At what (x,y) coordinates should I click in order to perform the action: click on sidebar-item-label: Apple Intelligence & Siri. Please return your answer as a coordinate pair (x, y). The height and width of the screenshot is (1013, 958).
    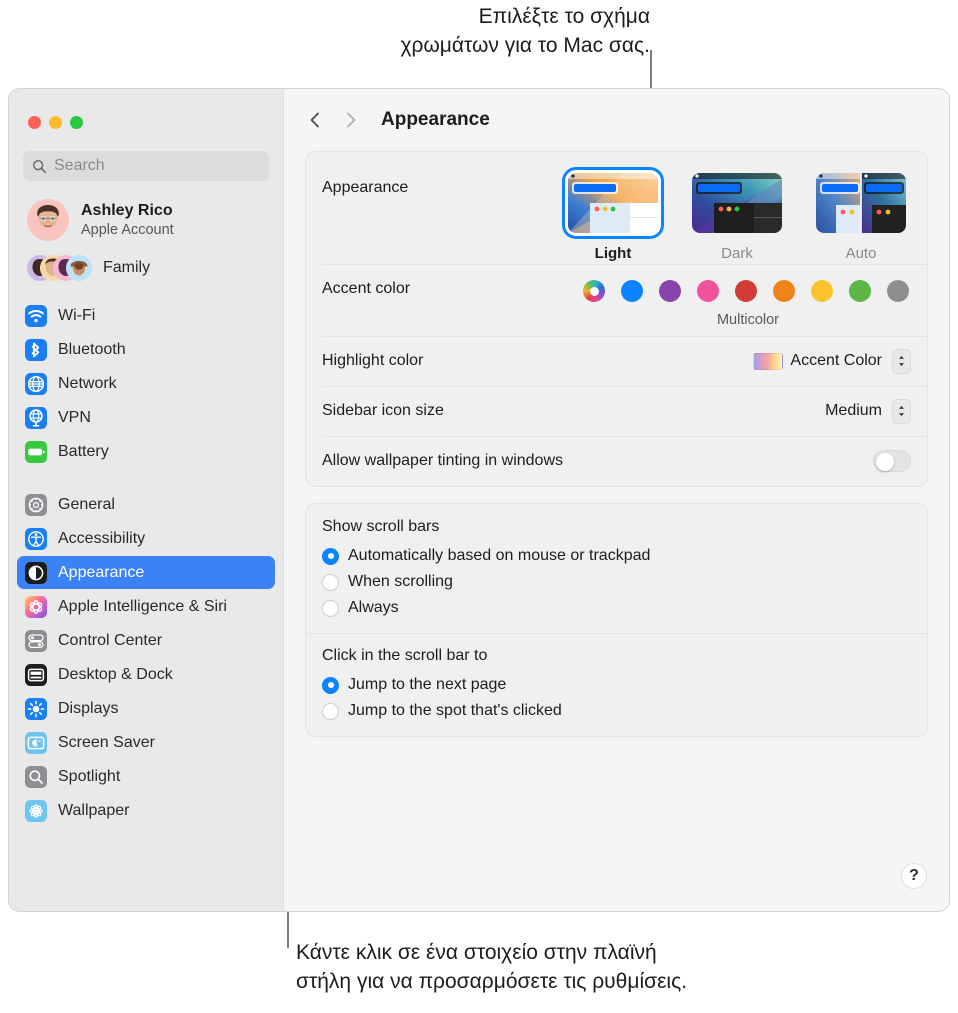
    Looking at the image, I should click on (142, 606).